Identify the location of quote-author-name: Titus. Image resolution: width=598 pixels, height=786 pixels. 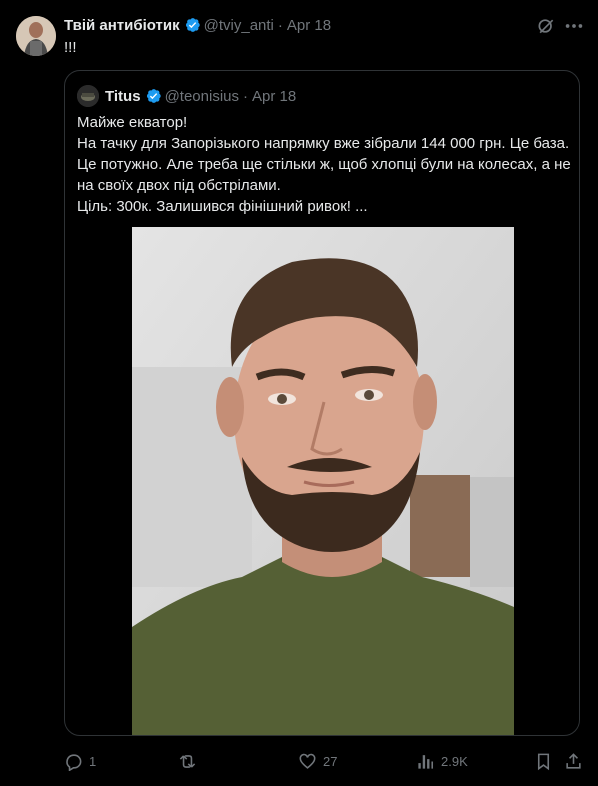
(123, 96).